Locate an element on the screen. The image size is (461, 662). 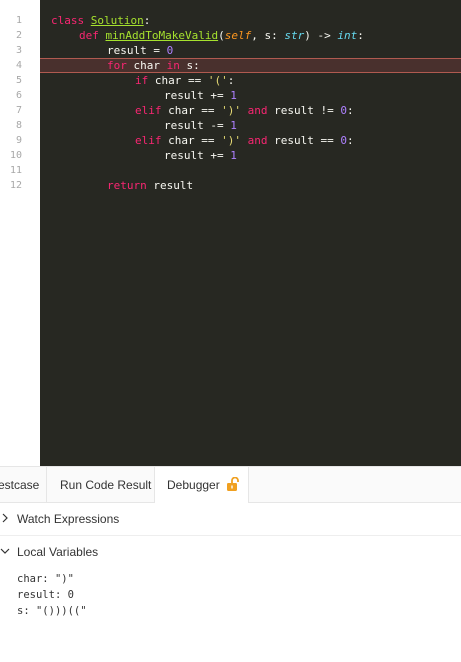
variable-row: char: ")" is located at coordinates (45, 579).